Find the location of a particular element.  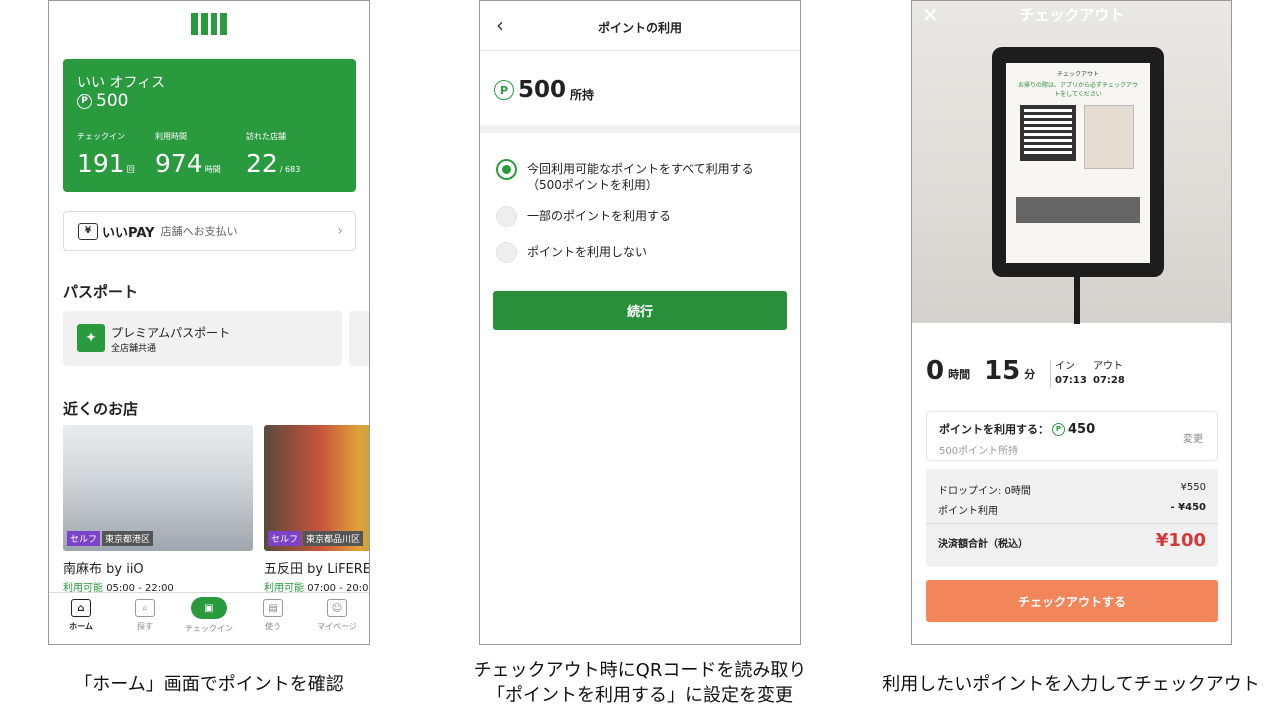

balance-unit: 所持 is located at coordinates (582, 94).